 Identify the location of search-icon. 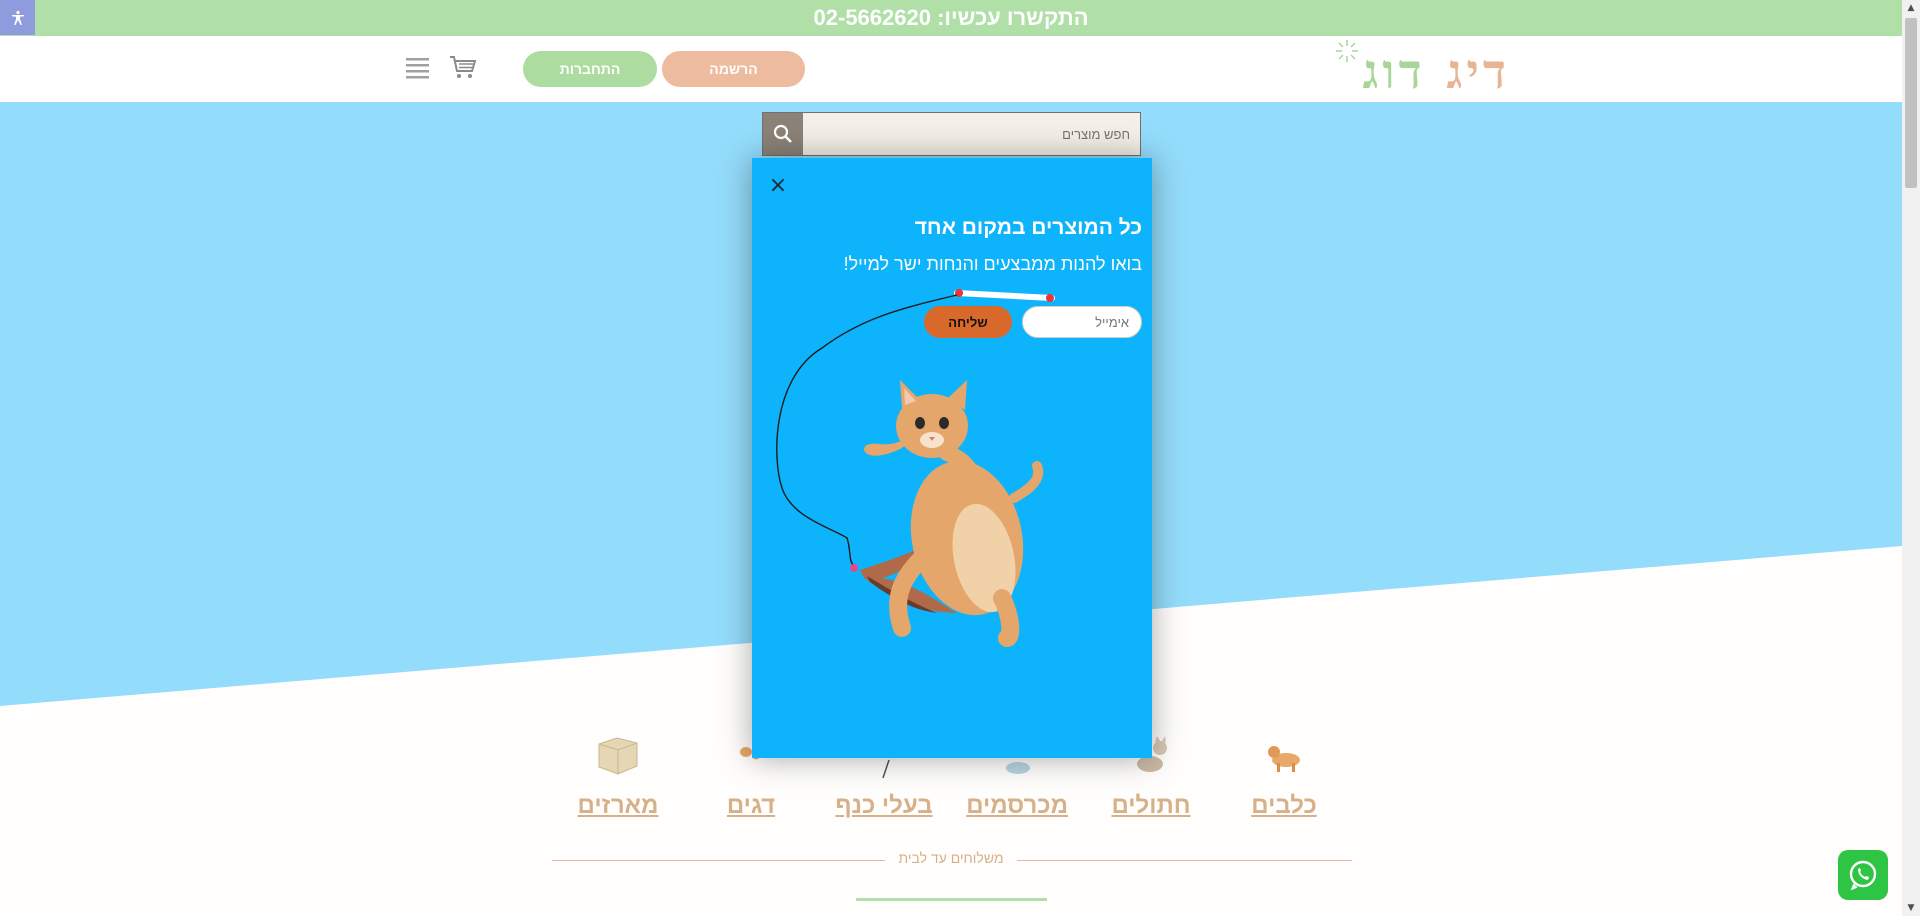
(782, 133).